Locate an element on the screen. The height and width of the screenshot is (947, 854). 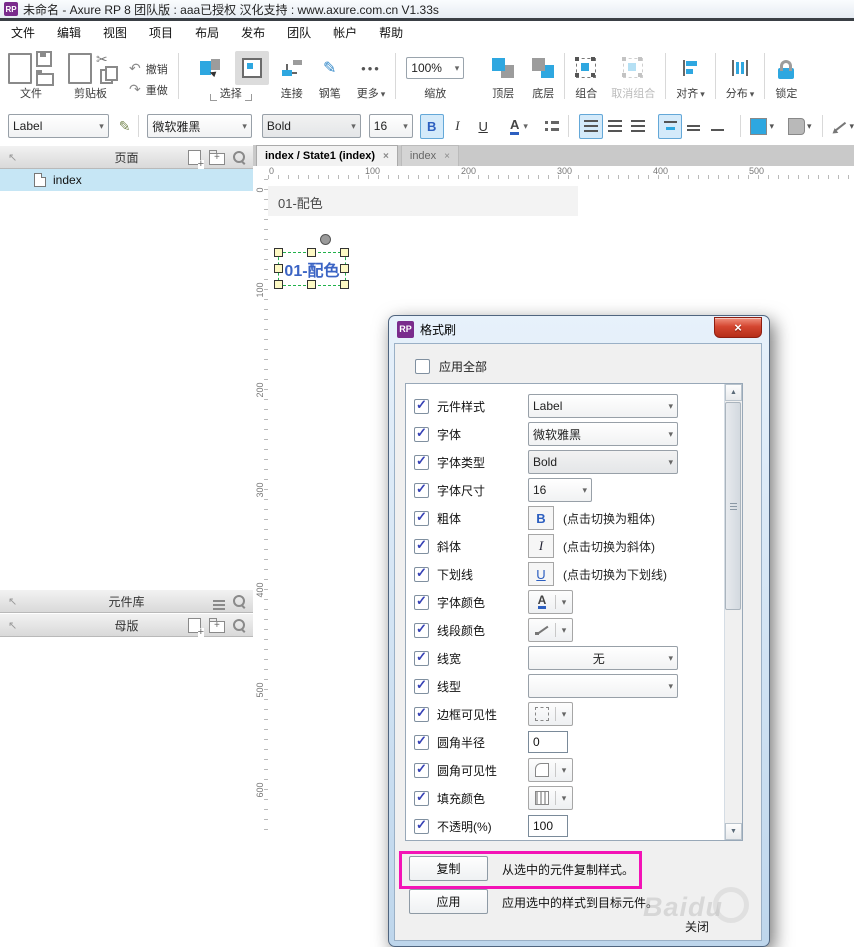
row-checkbox-填充颜色 is located at coordinates (421, 797).